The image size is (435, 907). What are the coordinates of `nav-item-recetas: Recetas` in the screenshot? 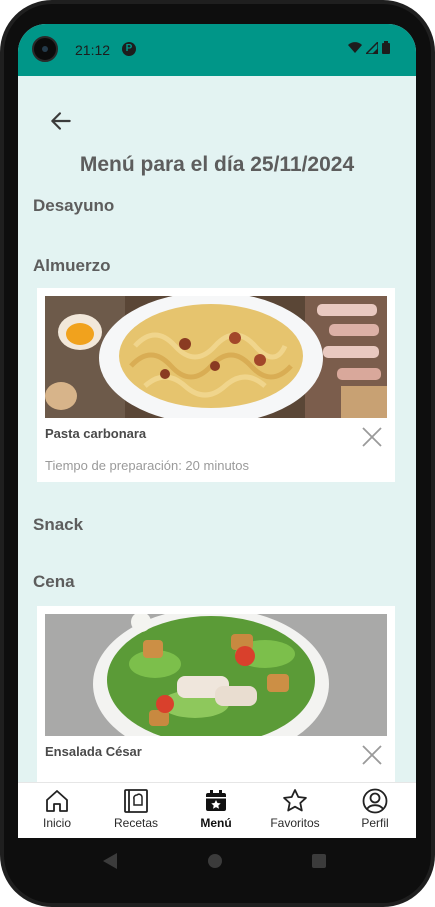 It's located at (136, 808).